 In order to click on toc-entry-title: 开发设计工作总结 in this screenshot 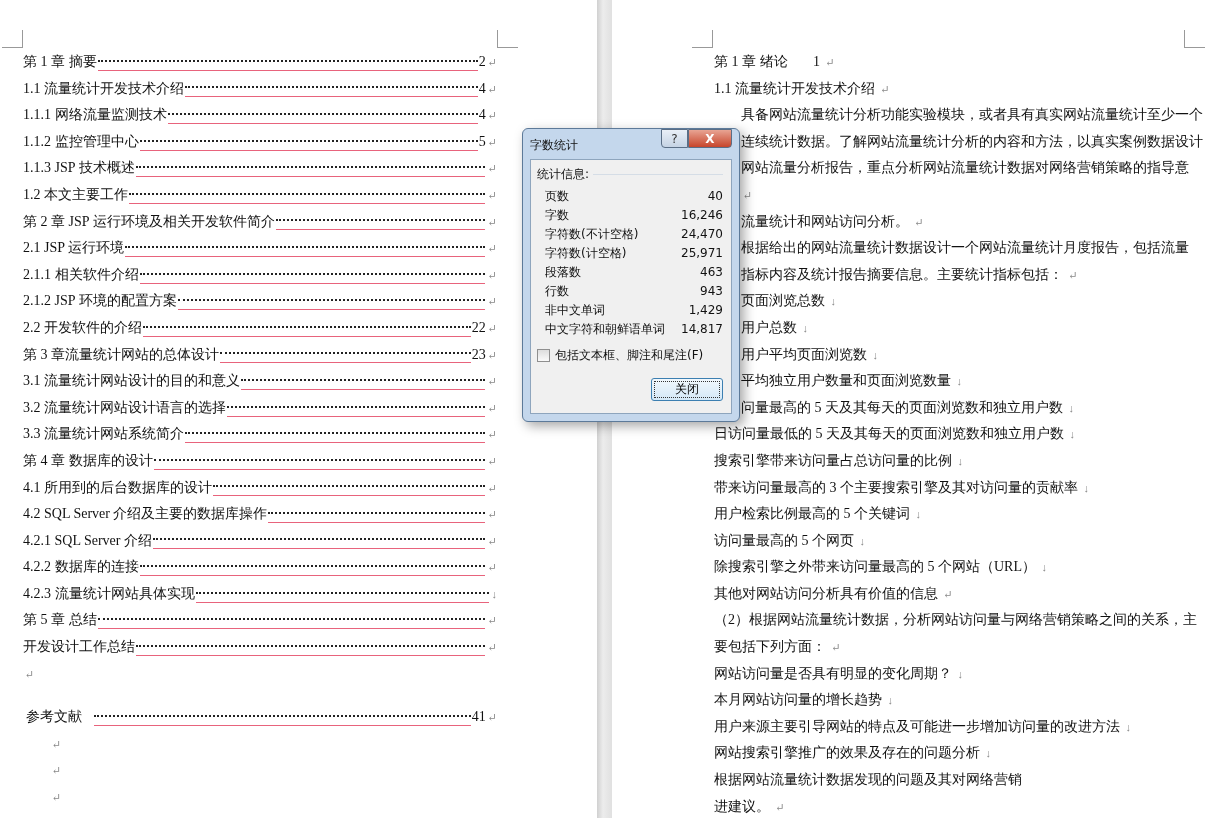, I will do `click(79, 647)`.